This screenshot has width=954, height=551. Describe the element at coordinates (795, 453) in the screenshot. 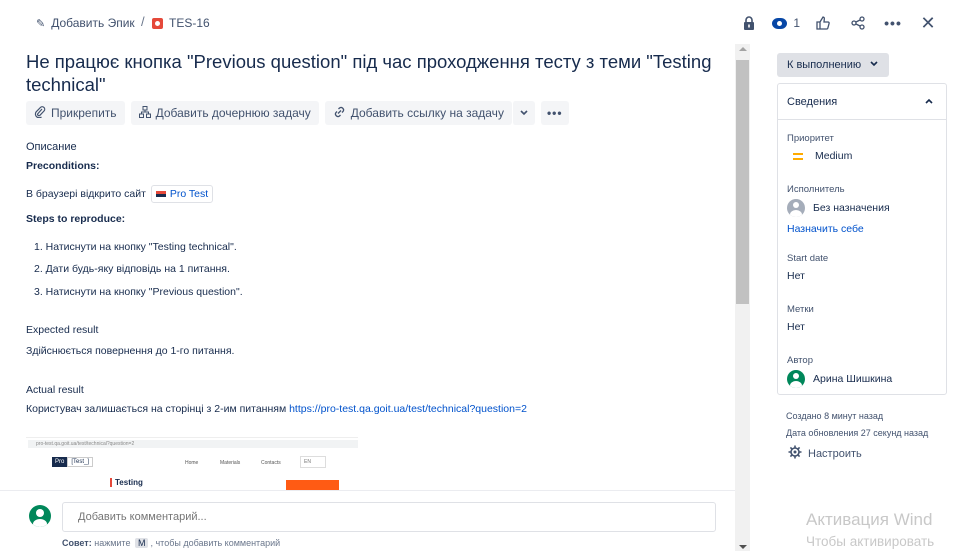

I see `gear-icon` at that location.